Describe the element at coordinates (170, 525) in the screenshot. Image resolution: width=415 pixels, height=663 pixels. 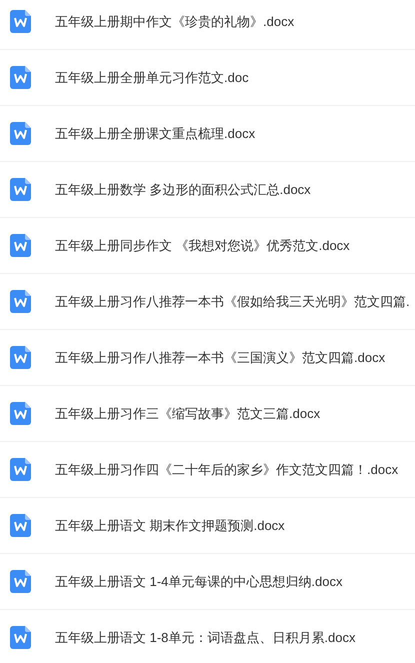
I see `file-name: 五年级上册语文 期末作文押题预测.docx` at that location.